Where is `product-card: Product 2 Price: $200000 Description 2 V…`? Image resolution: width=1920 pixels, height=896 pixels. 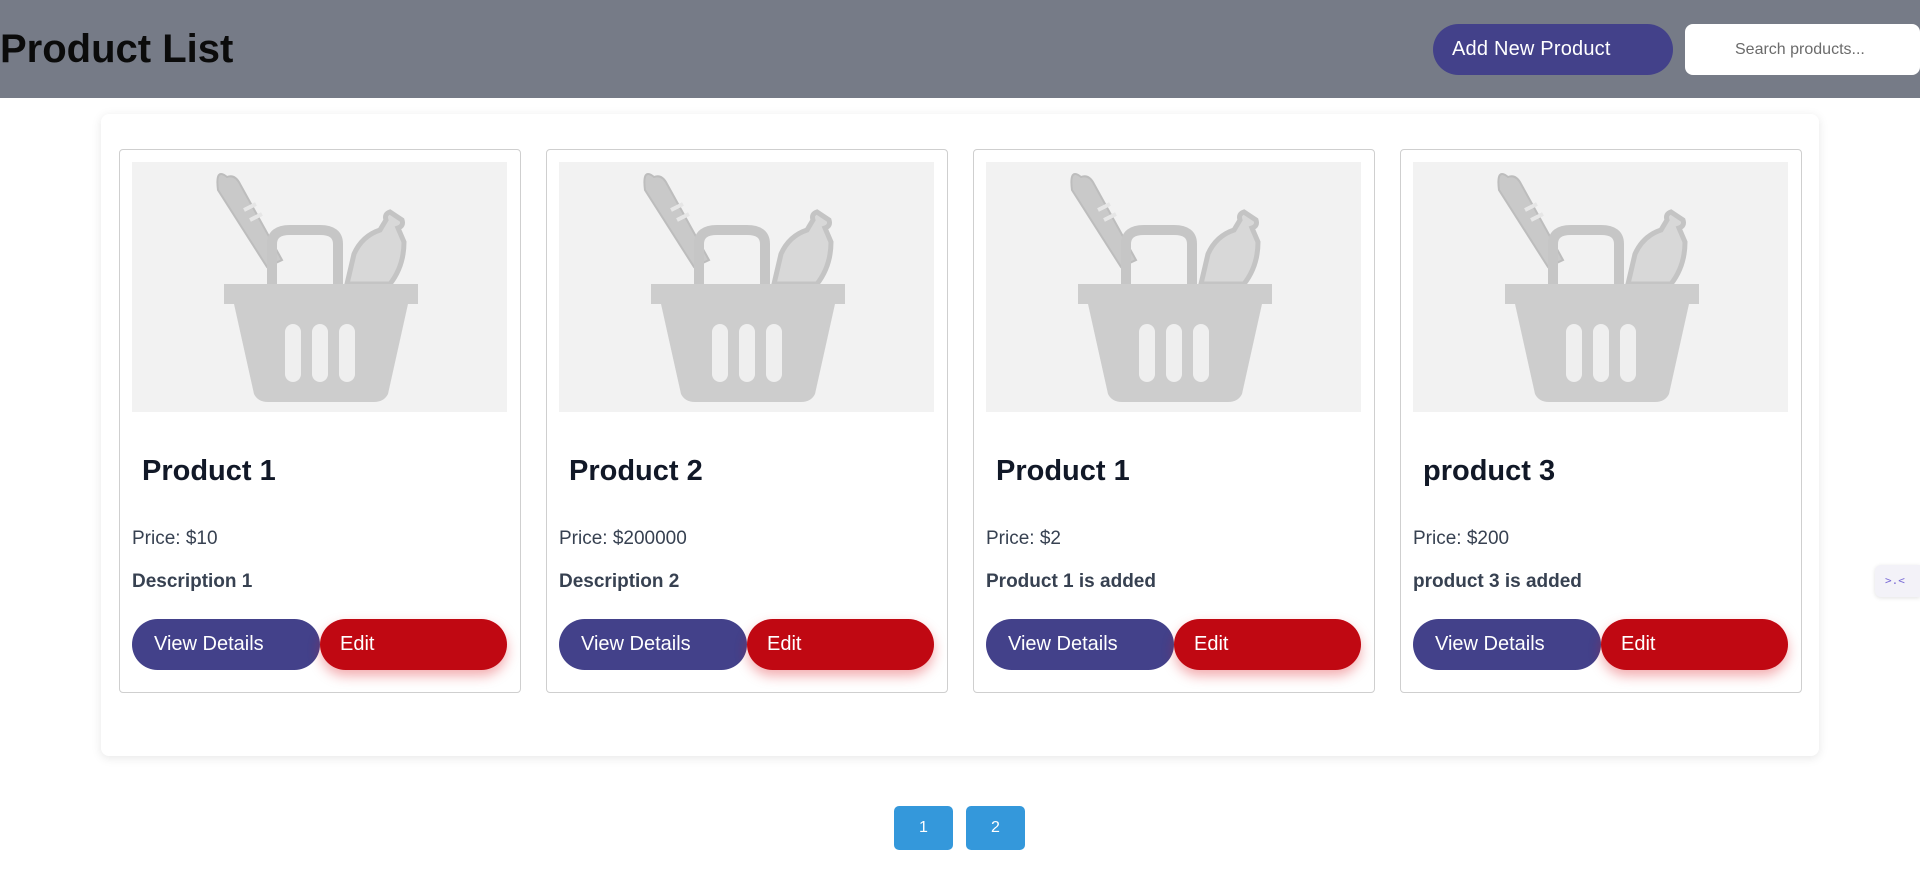
product-card: Product 2 Price: $200000 Description 2 V… is located at coordinates (747, 421).